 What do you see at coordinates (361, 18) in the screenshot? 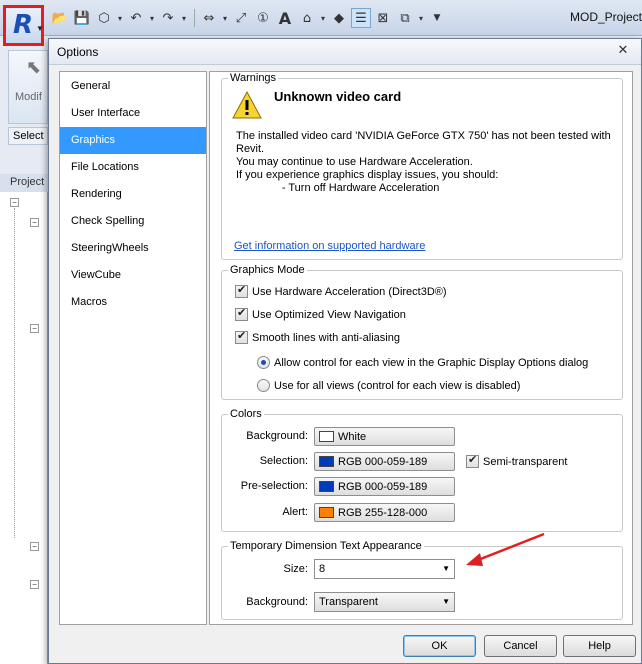
I see `thin-lines-icon: ☰` at bounding box center [361, 18].